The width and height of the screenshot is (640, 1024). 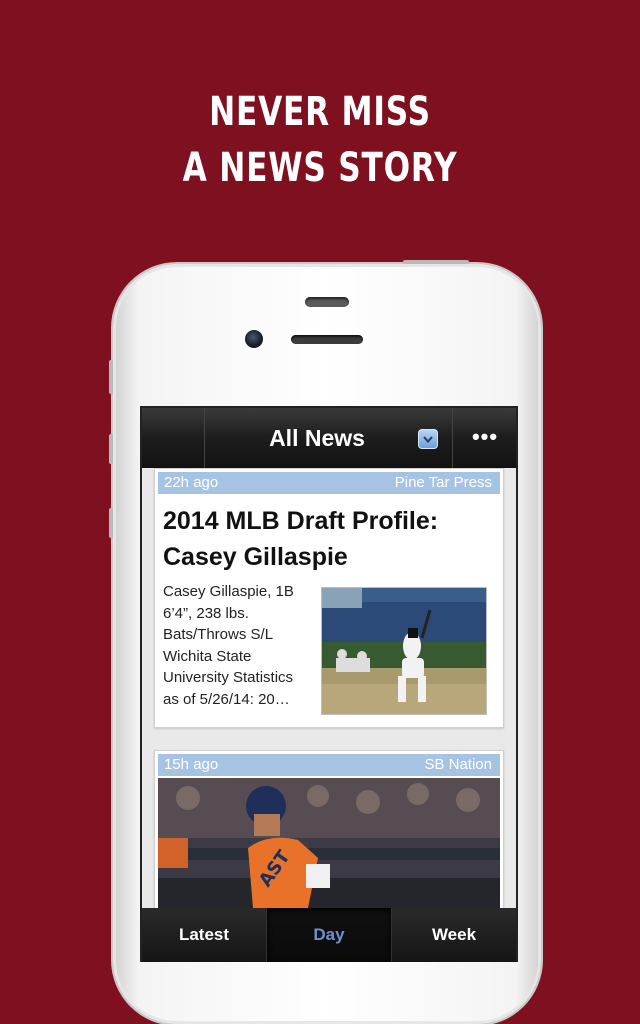 I want to click on tab-week: Week, so click(x=454, y=935).